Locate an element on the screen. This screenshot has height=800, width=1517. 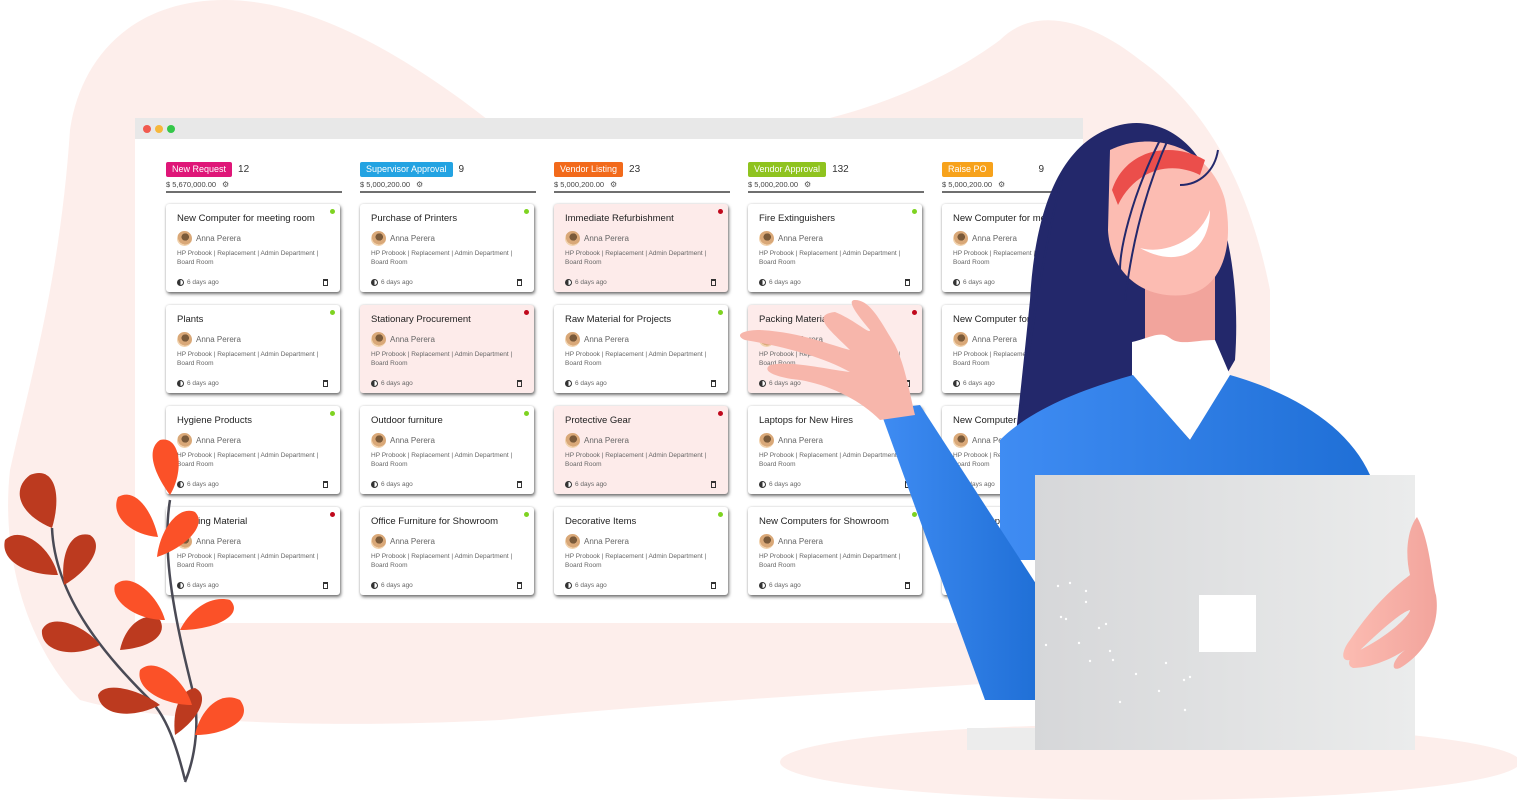
column-stage-badge: Vendor Approval is located at coordinates (787, 169).